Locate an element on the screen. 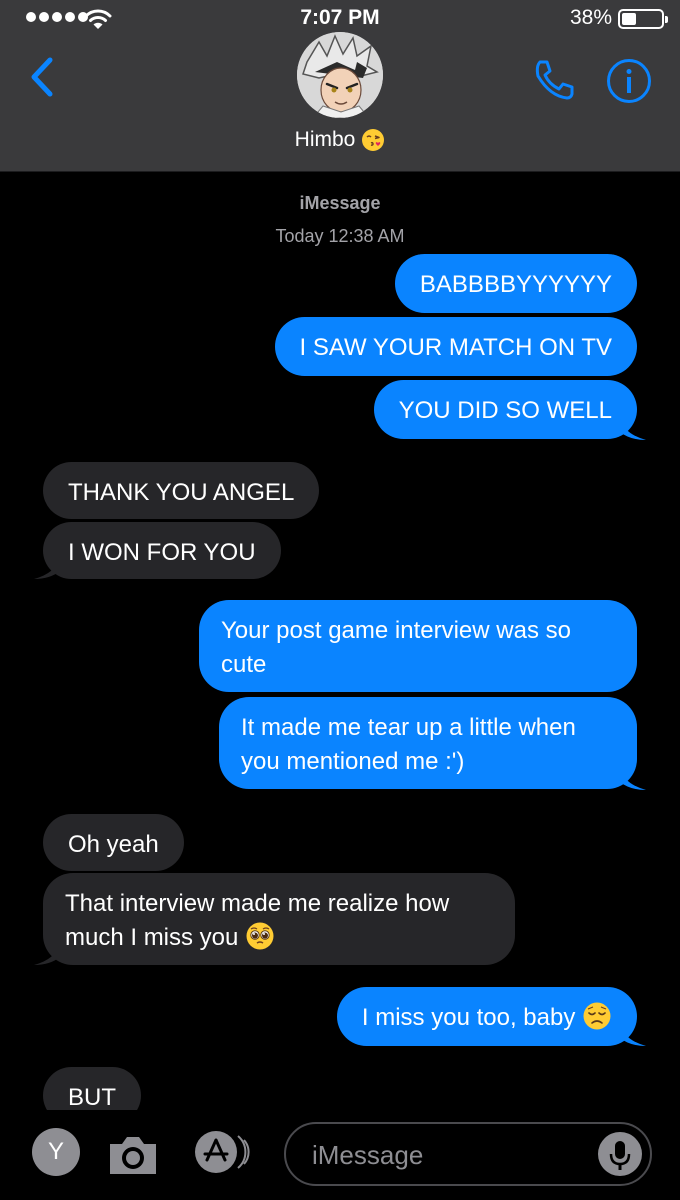  message-text-line: That interview made me realize how is located at coordinates (257, 903).